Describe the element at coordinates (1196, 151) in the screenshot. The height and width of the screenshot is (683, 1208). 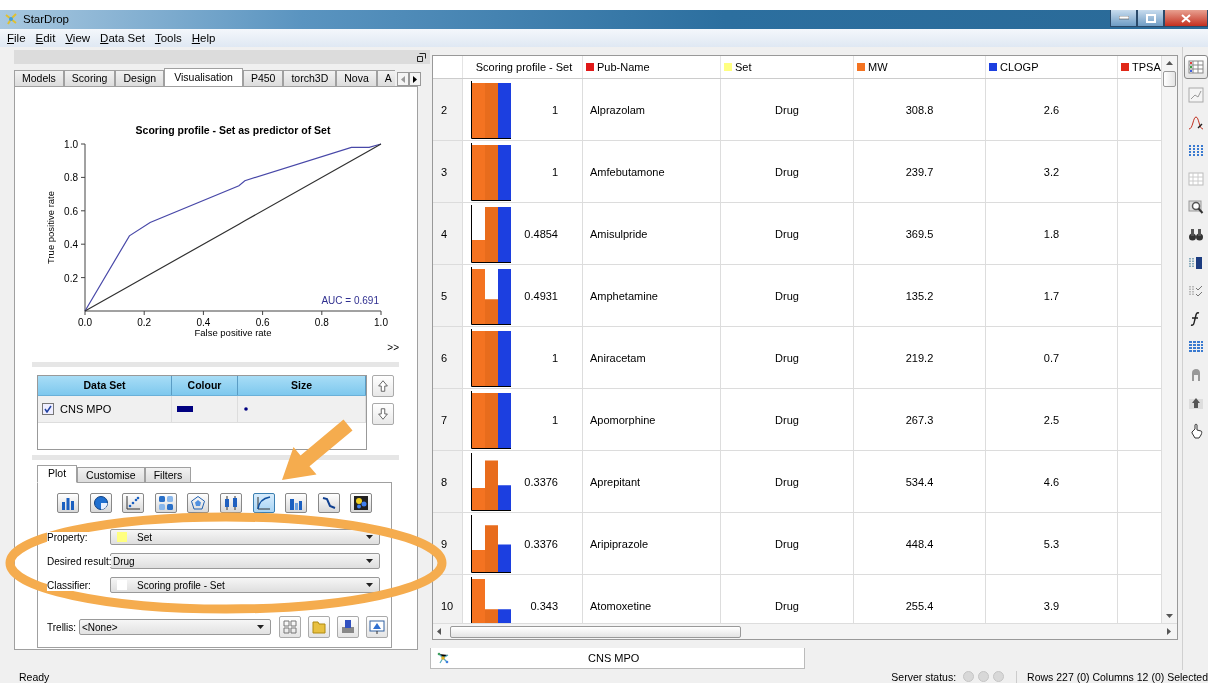
I see `columns-icon` at that location.